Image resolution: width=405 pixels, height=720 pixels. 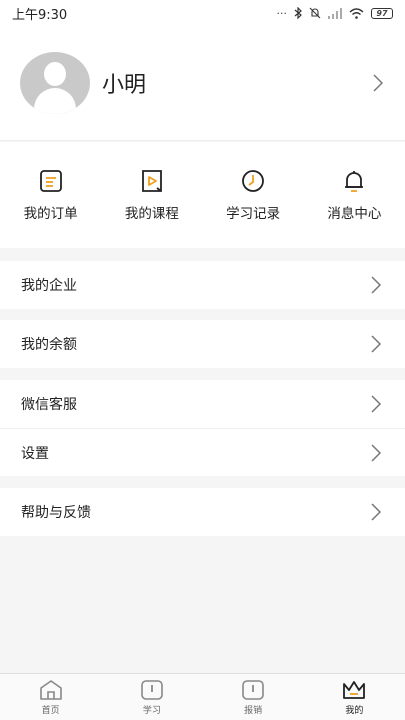 I want to click on bottom-tab-bar: 首页 学习 报销 我的, so click(x=202, y=696).